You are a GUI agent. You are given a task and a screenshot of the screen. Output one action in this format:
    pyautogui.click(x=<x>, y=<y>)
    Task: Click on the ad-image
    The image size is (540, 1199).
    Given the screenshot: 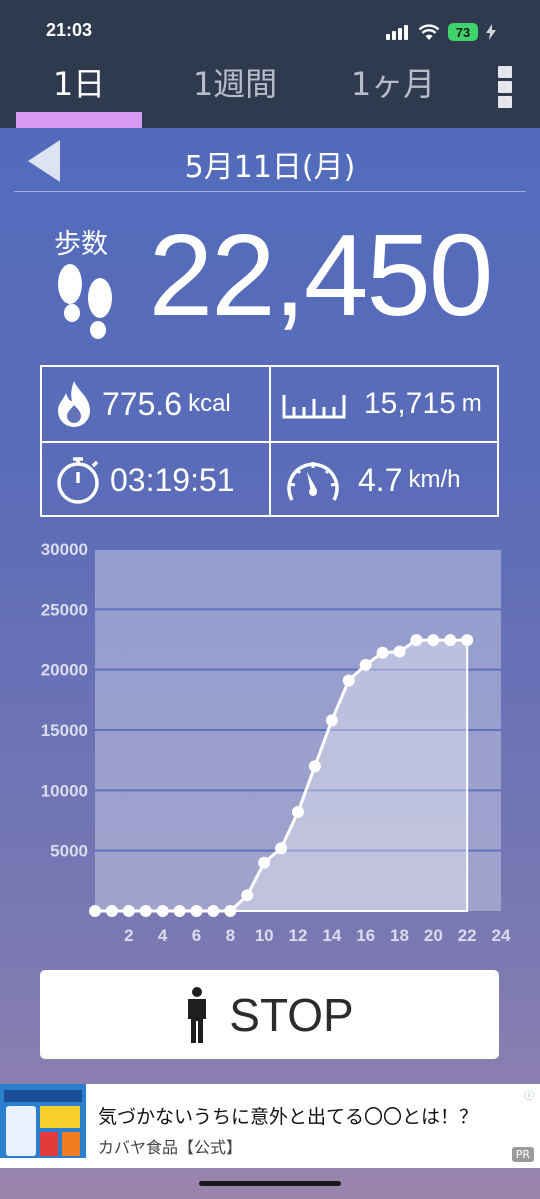 What is the action you would take?
    pyautogui.click(x=43, y=1126)
    